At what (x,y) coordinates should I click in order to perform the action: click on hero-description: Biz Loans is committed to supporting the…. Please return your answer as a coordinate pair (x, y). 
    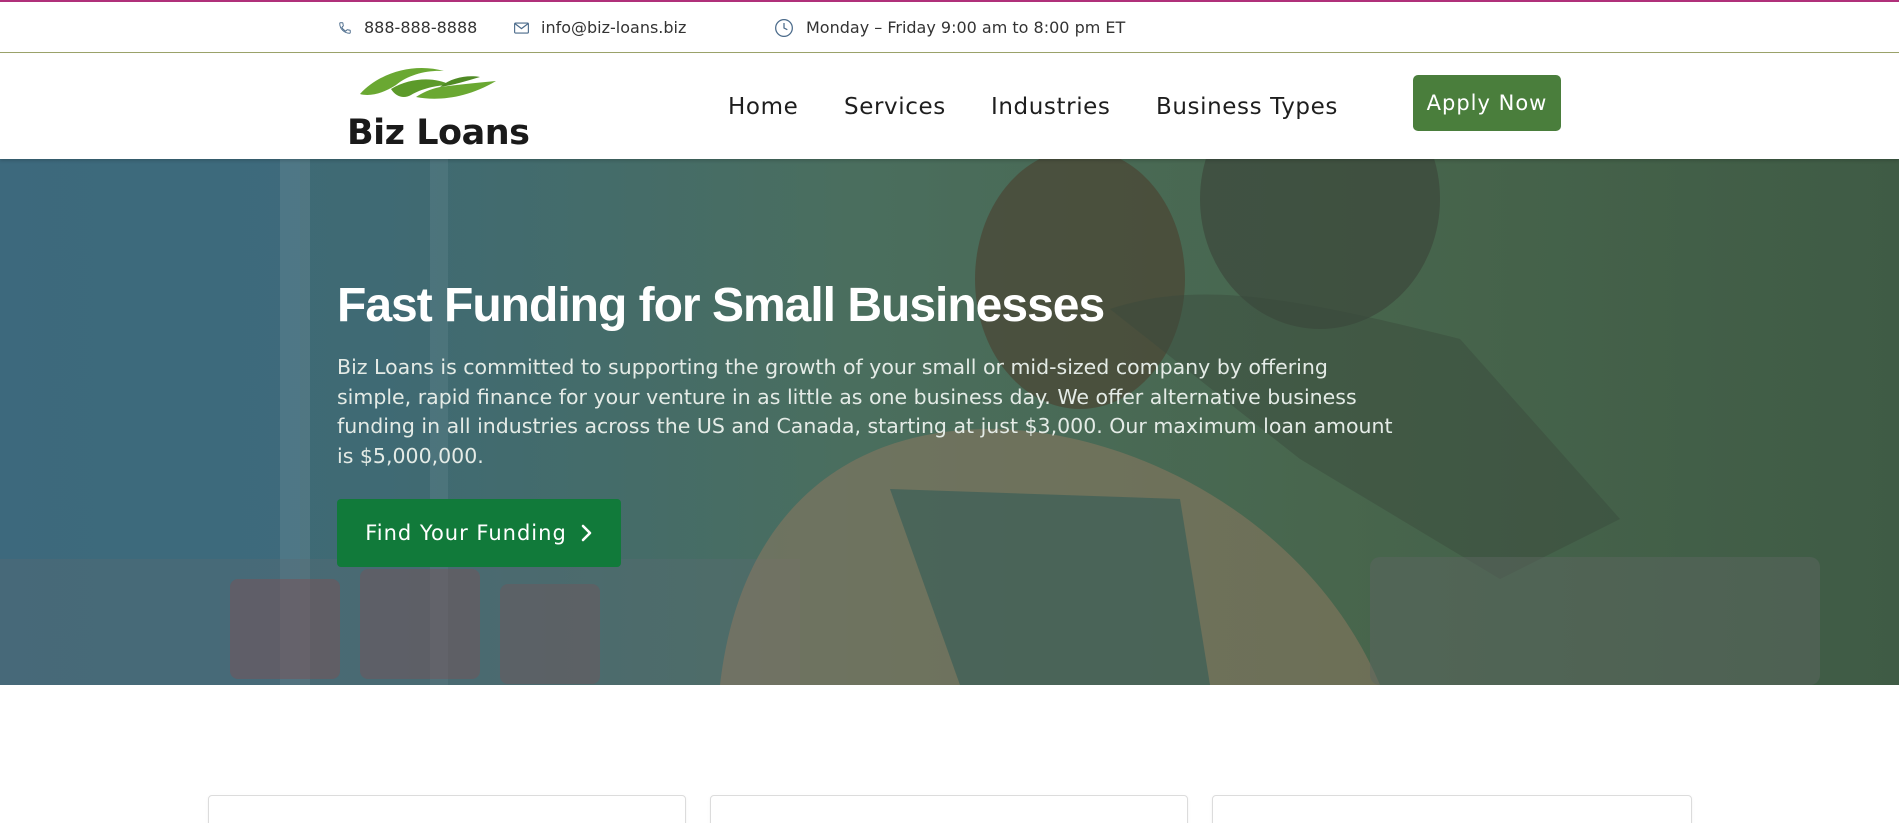
    Looking at the image, I should click on (865, 411).